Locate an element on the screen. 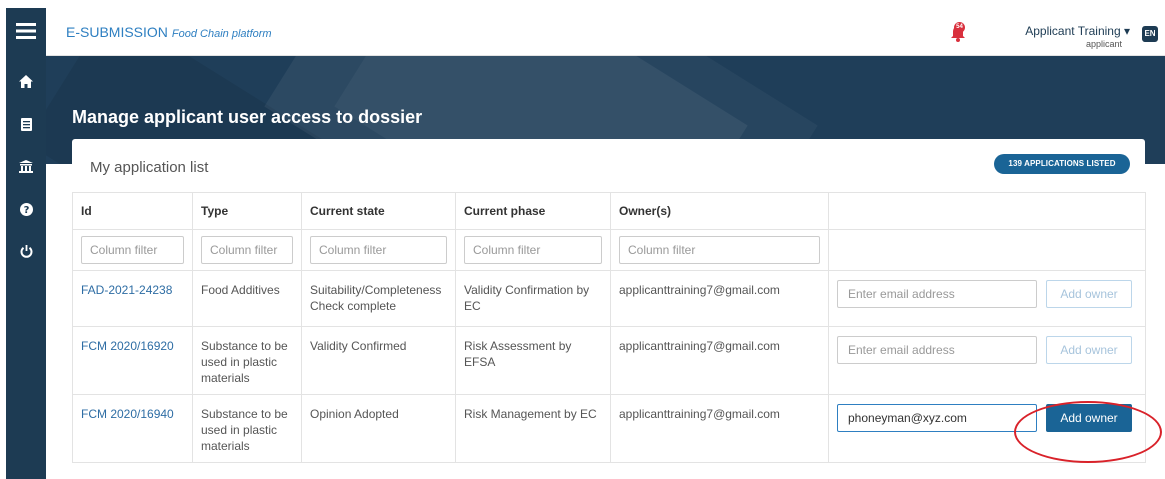  state-filter-input is located at coordinates (378, 250).